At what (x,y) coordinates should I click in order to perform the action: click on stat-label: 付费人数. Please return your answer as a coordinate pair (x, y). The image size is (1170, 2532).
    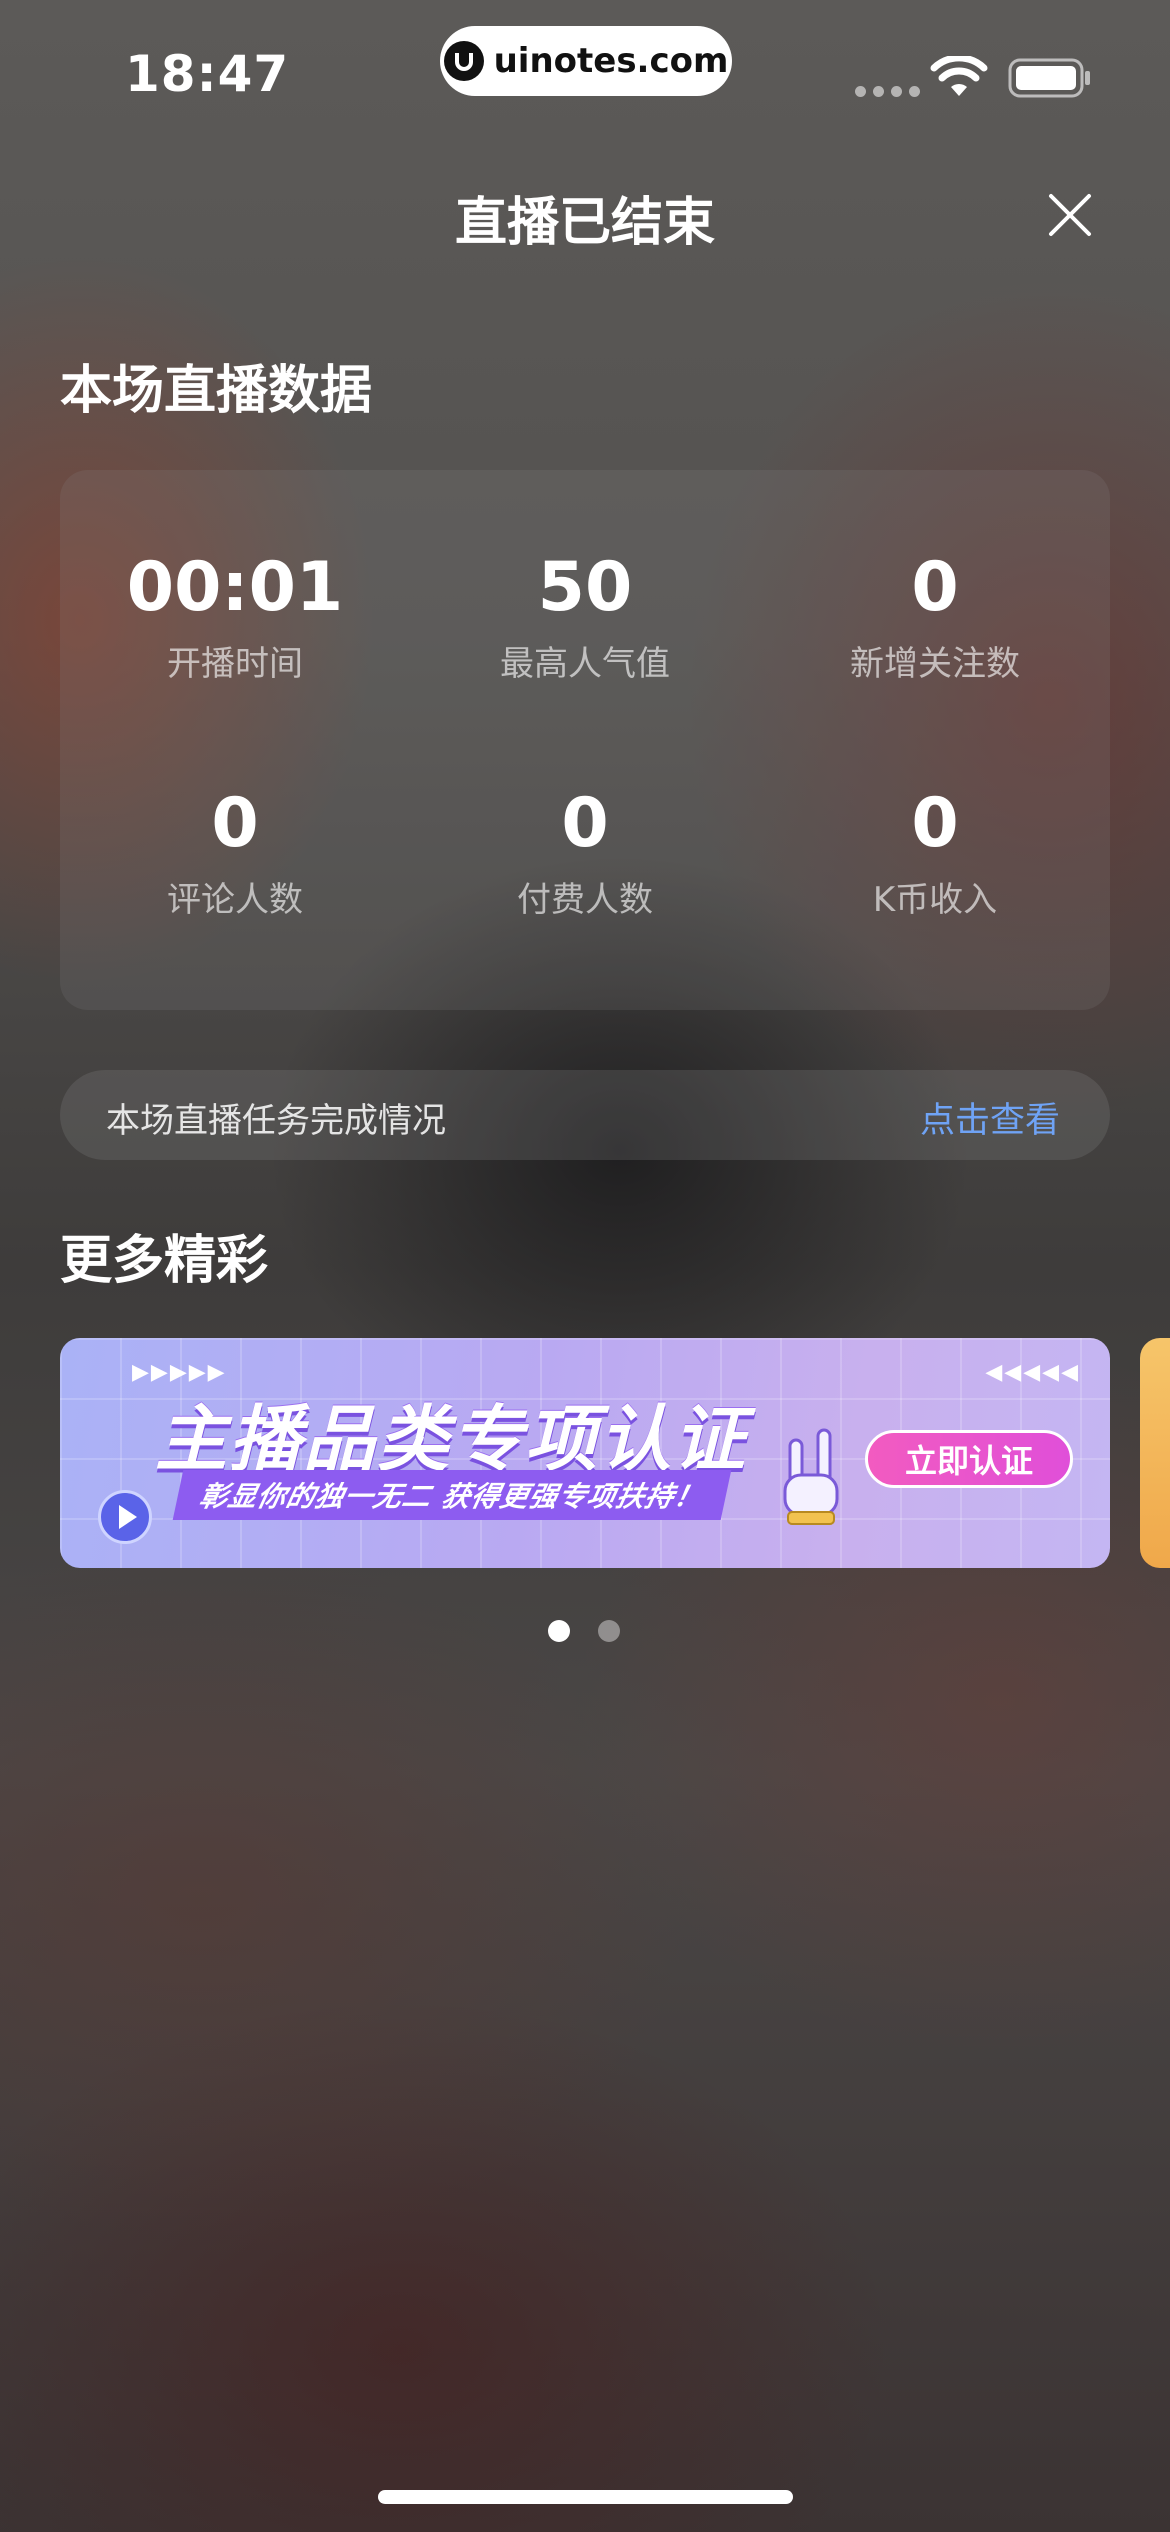
    Looking at the image, I should click on (585, 900).